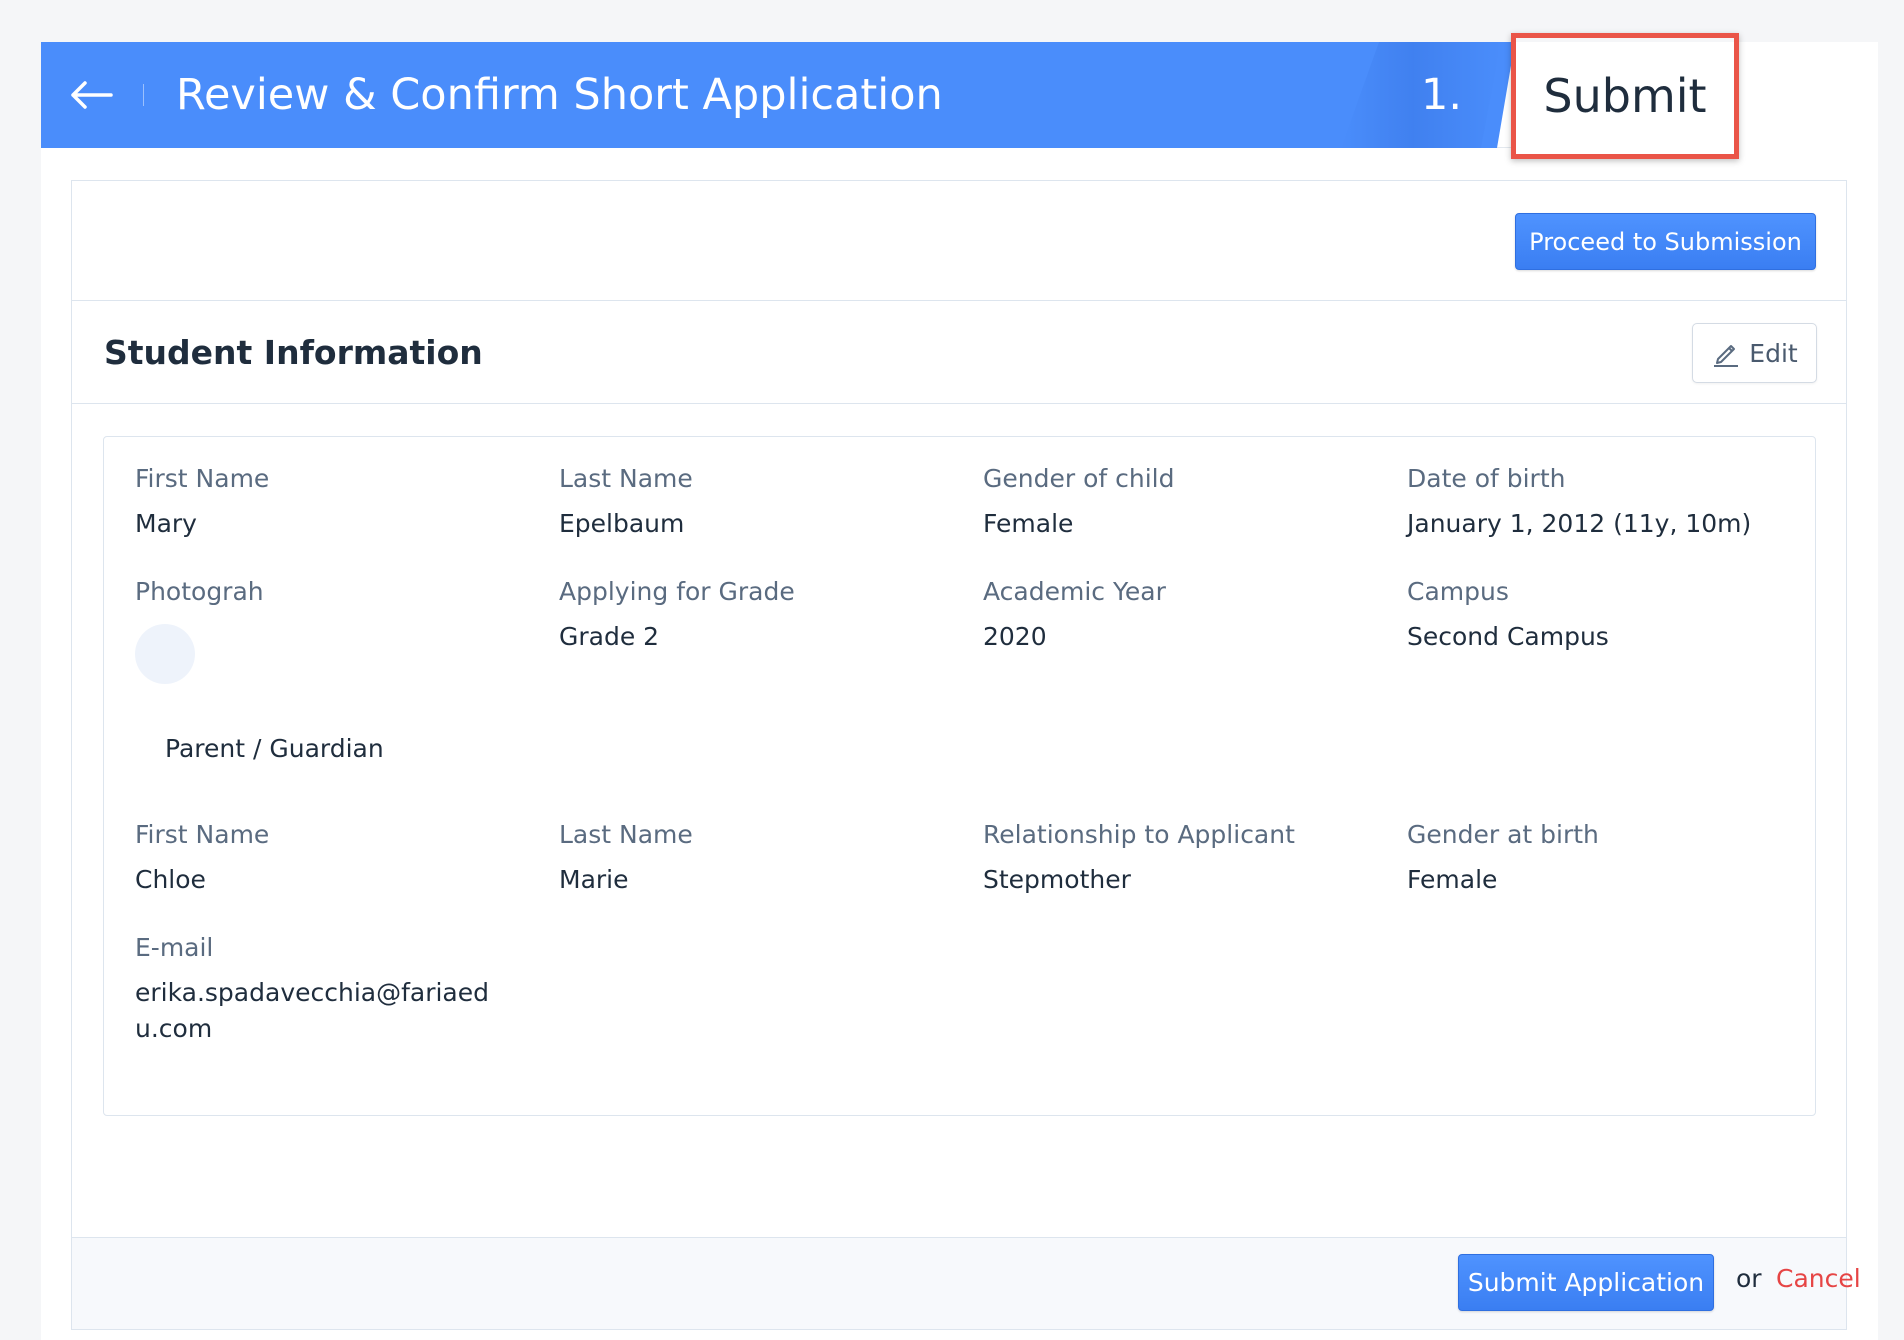 This screenshot has width=1904, height=1340. I want to click on field-value: Marie, so click(759, 880).